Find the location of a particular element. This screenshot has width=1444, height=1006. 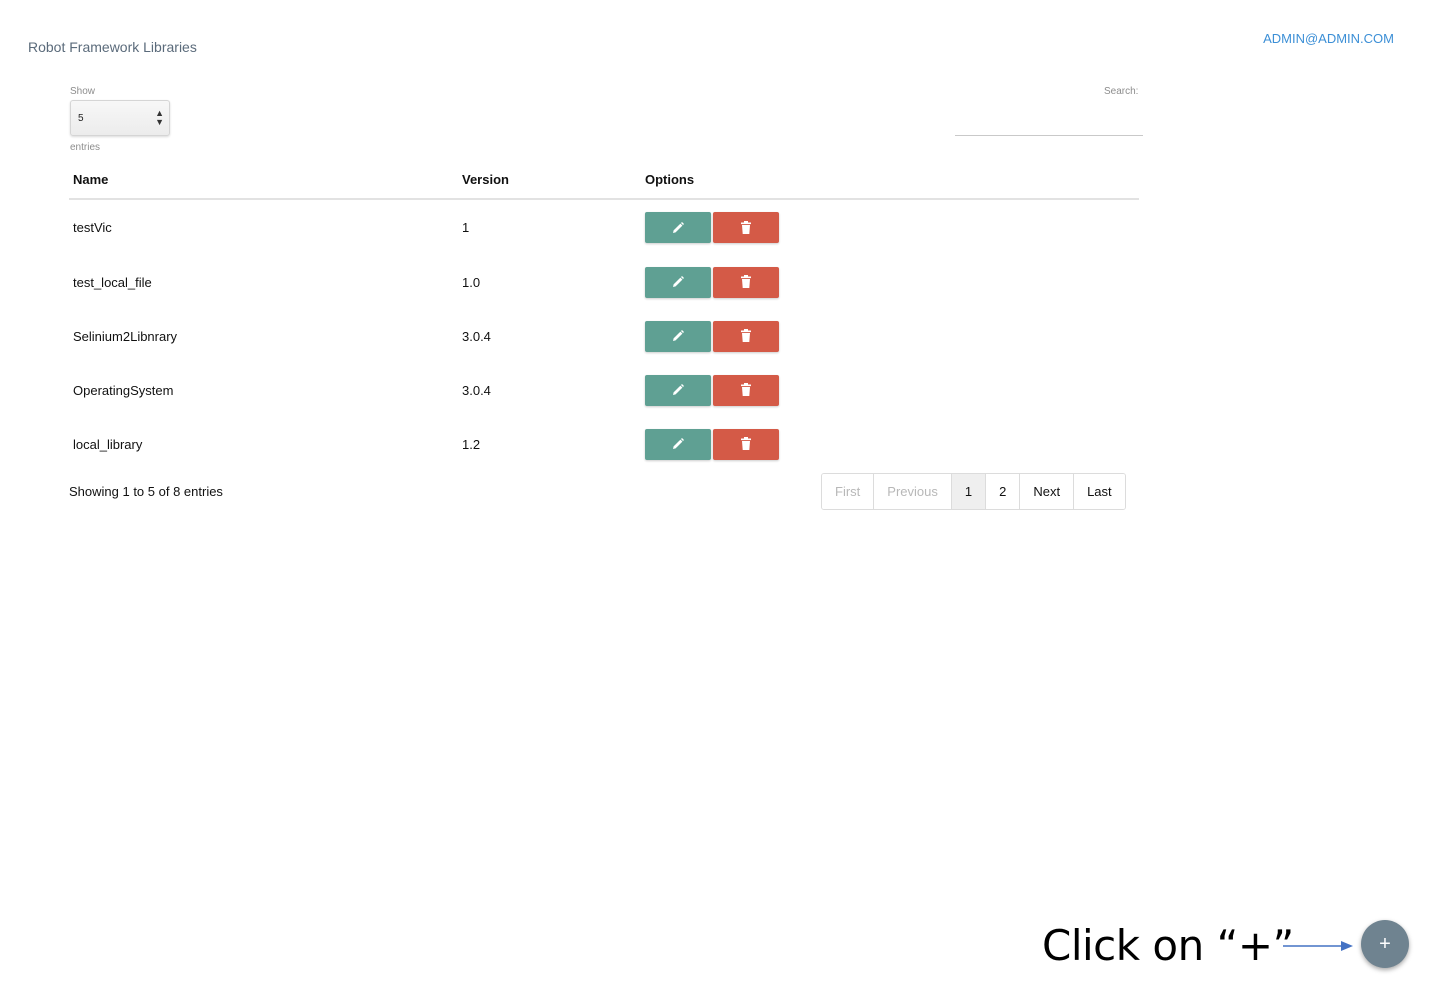

search-label: Search: is located at coordinates (1121, 91).